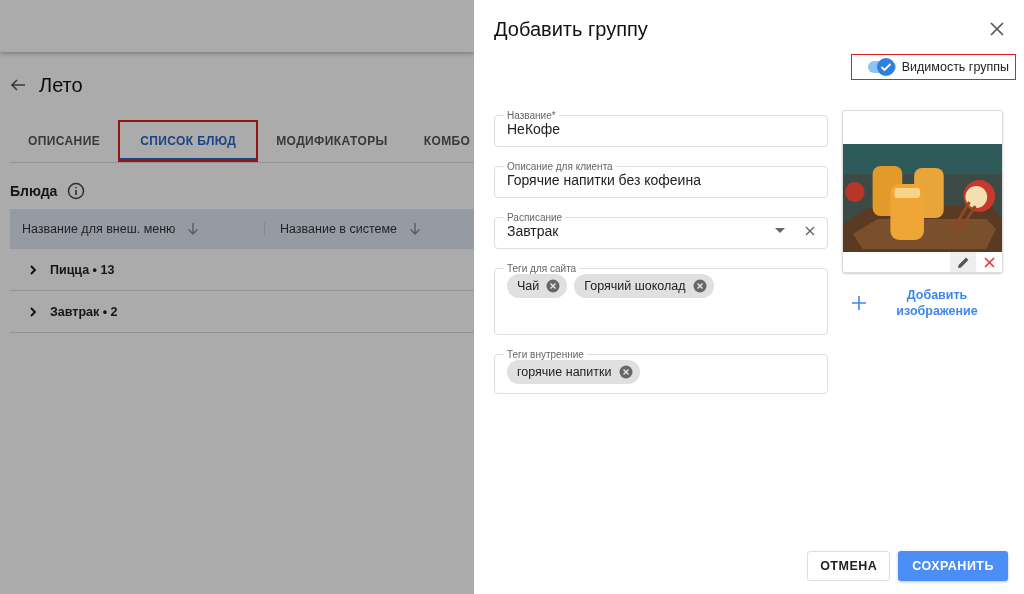 This screenshot has height=594, width=1024. What do you see at coordinates (537, 286) in the screenshot?
I see `tag-chip: Чай` at bounding box center [537, 286].